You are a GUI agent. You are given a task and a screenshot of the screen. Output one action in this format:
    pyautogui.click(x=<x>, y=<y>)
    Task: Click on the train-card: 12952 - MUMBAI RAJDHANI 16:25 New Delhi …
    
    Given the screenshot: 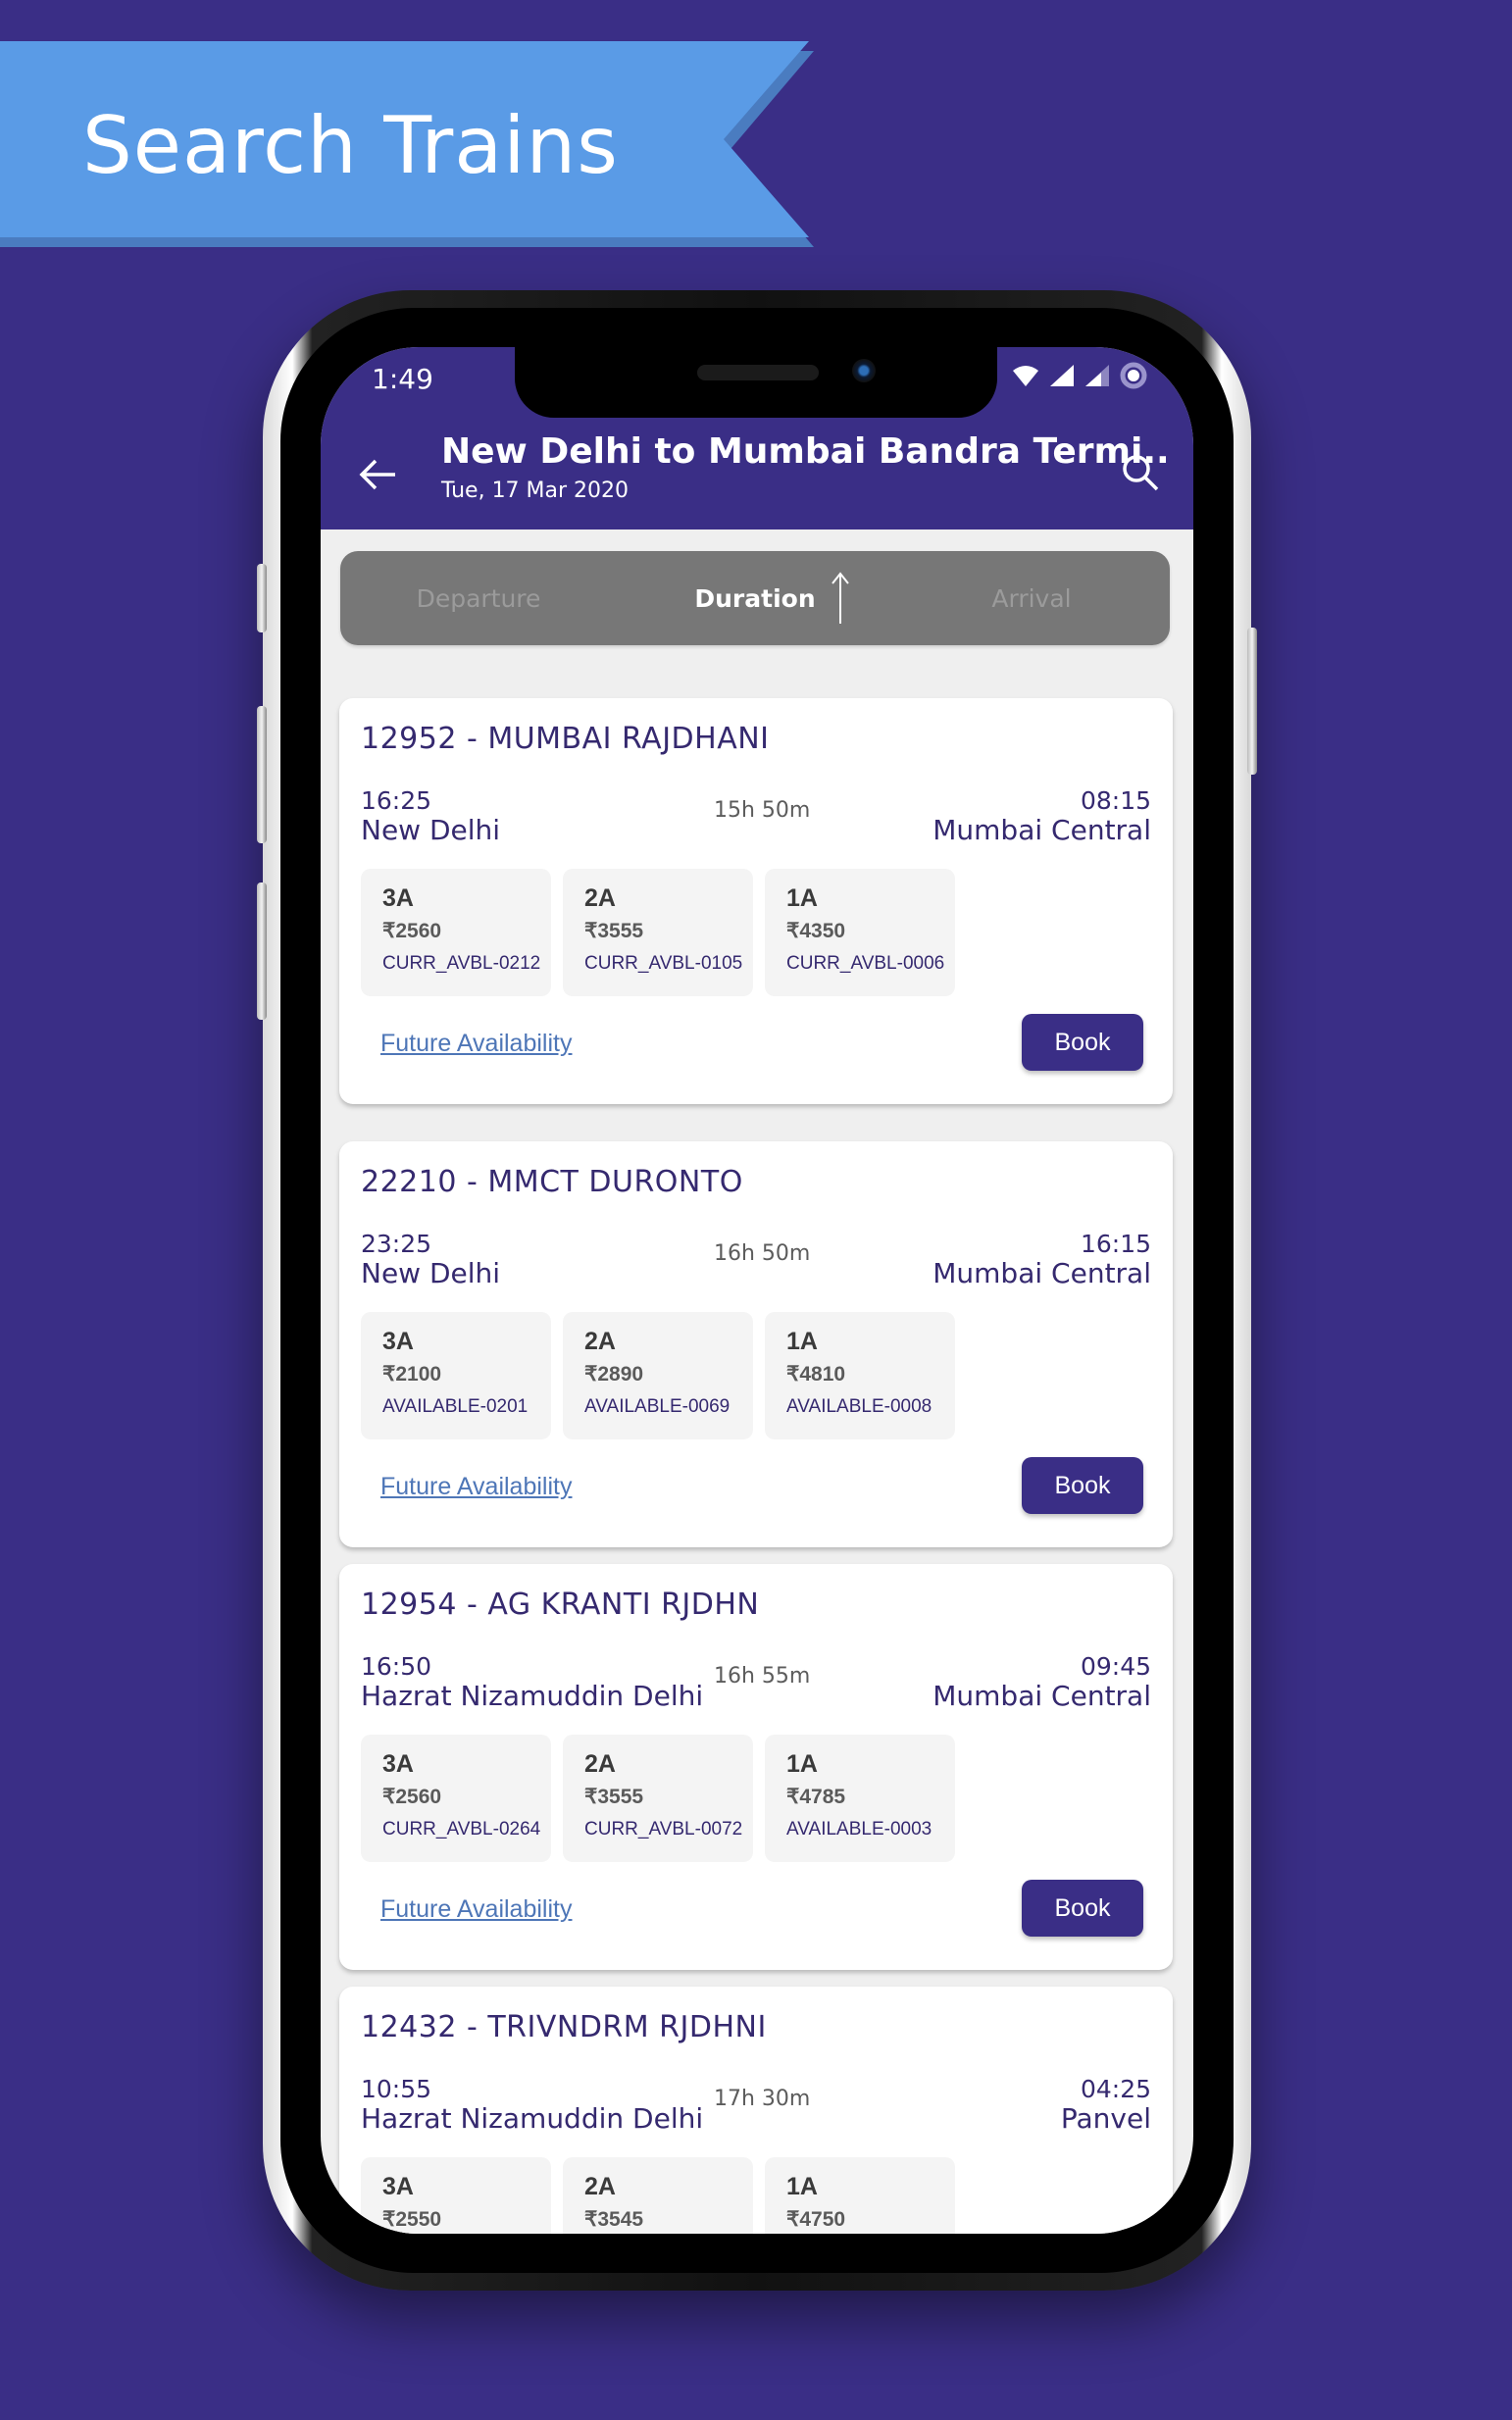 What is the action you would take?
    pyautogui.click(x=756, y=901)
    